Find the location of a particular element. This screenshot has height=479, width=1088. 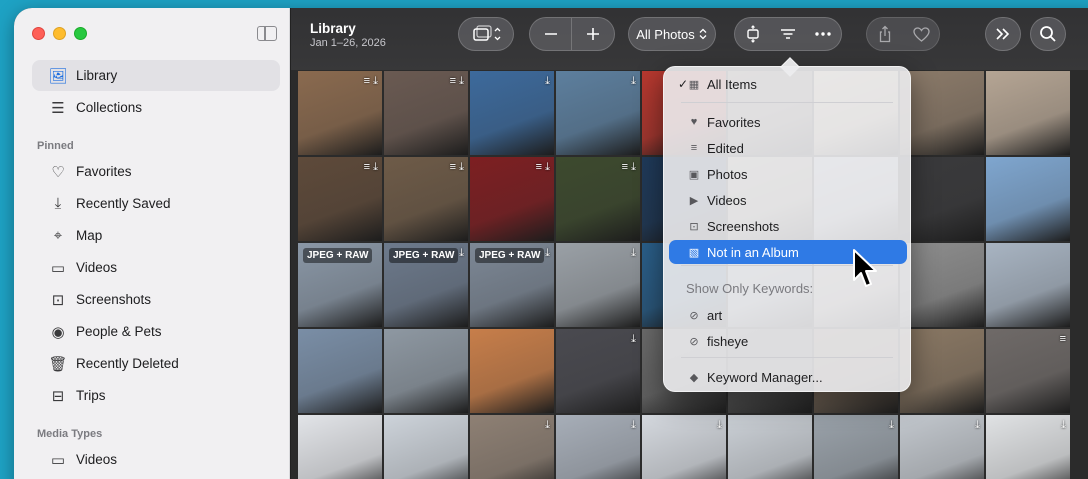

aspect-ratio-button is located at coordinates (752, 34).